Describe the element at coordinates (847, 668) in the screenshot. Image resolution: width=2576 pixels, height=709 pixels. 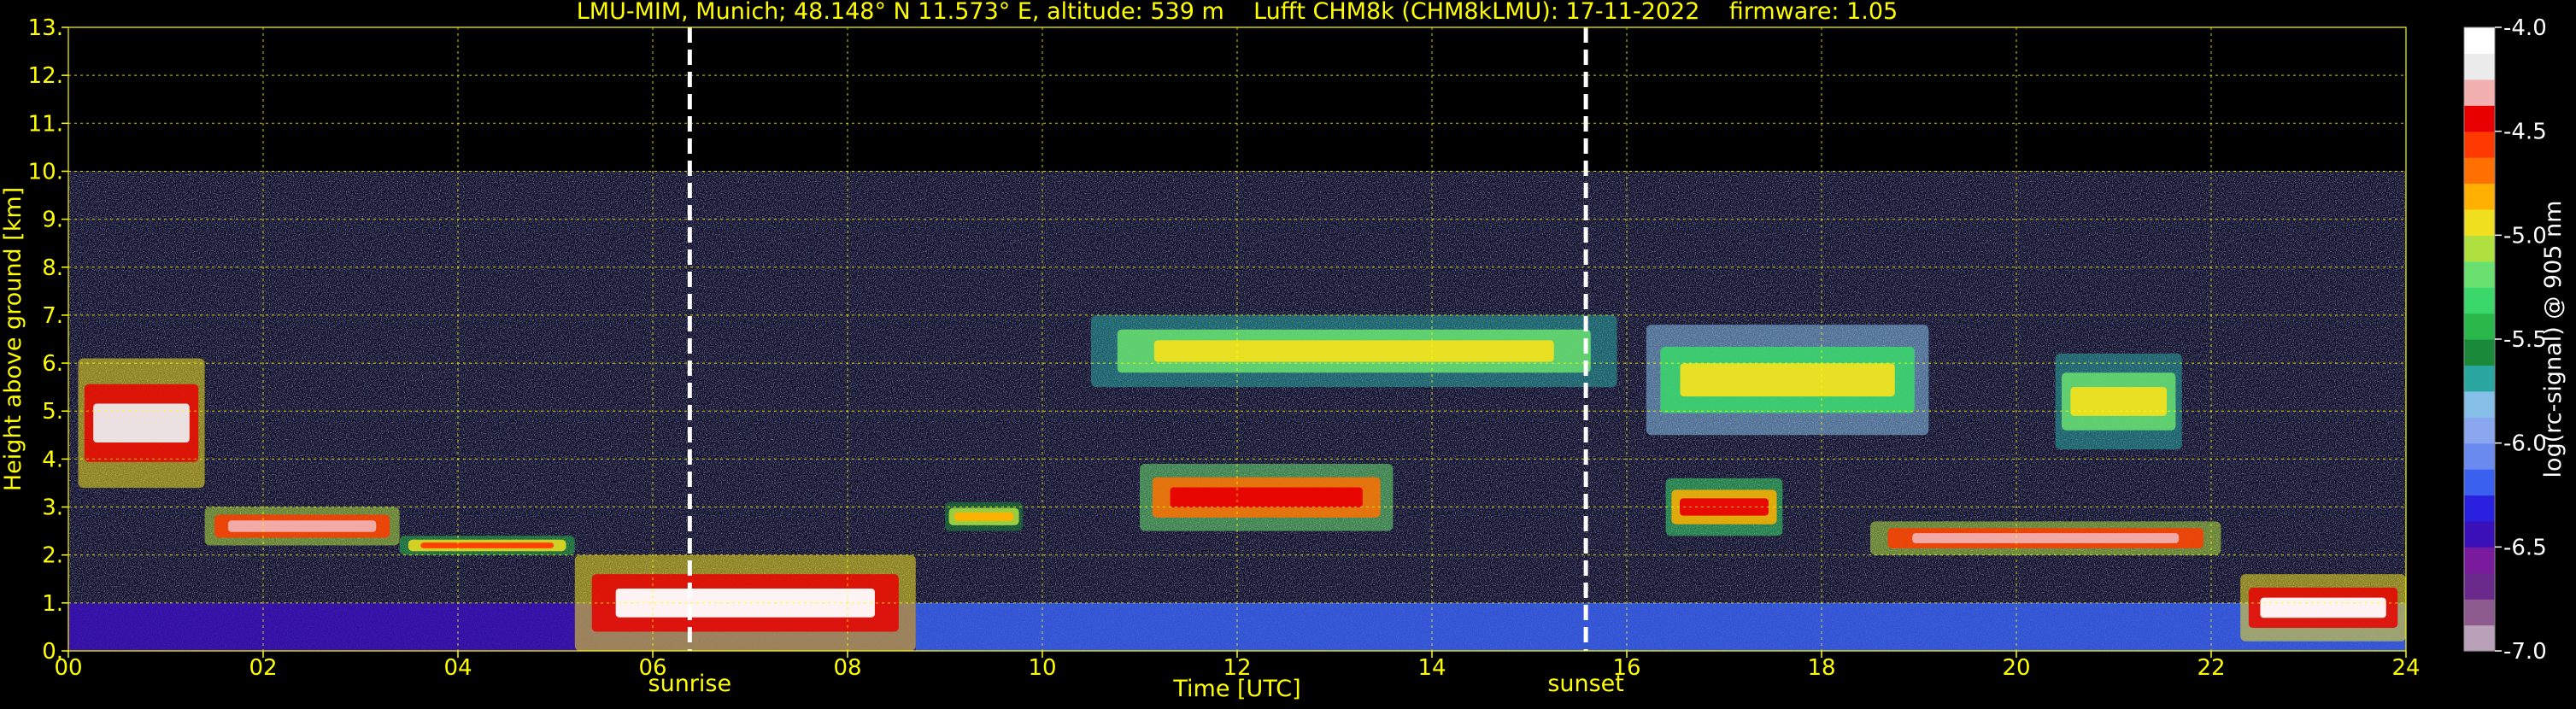
I see `x-tick-label: 08` at that location.